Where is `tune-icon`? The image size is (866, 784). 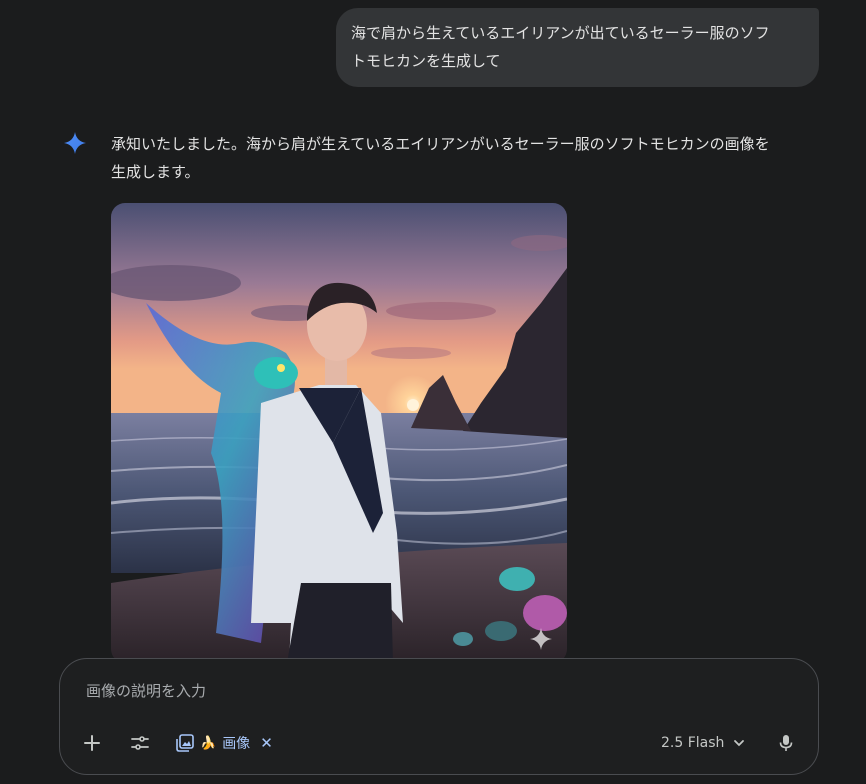
tune-icon is located at coordinates (140, 743).